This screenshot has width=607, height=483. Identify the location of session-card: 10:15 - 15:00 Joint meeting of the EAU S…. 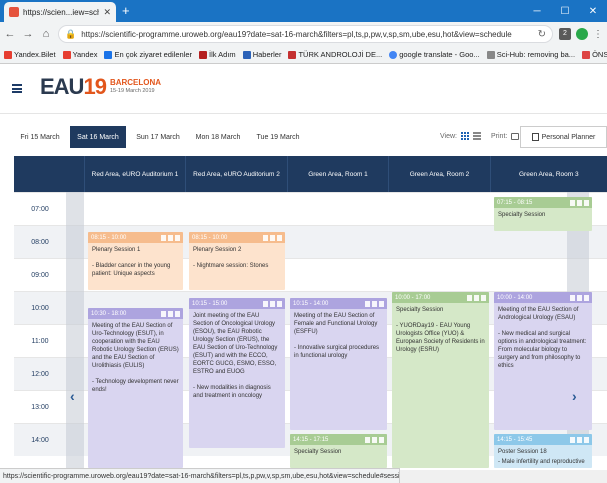
(237, 373).